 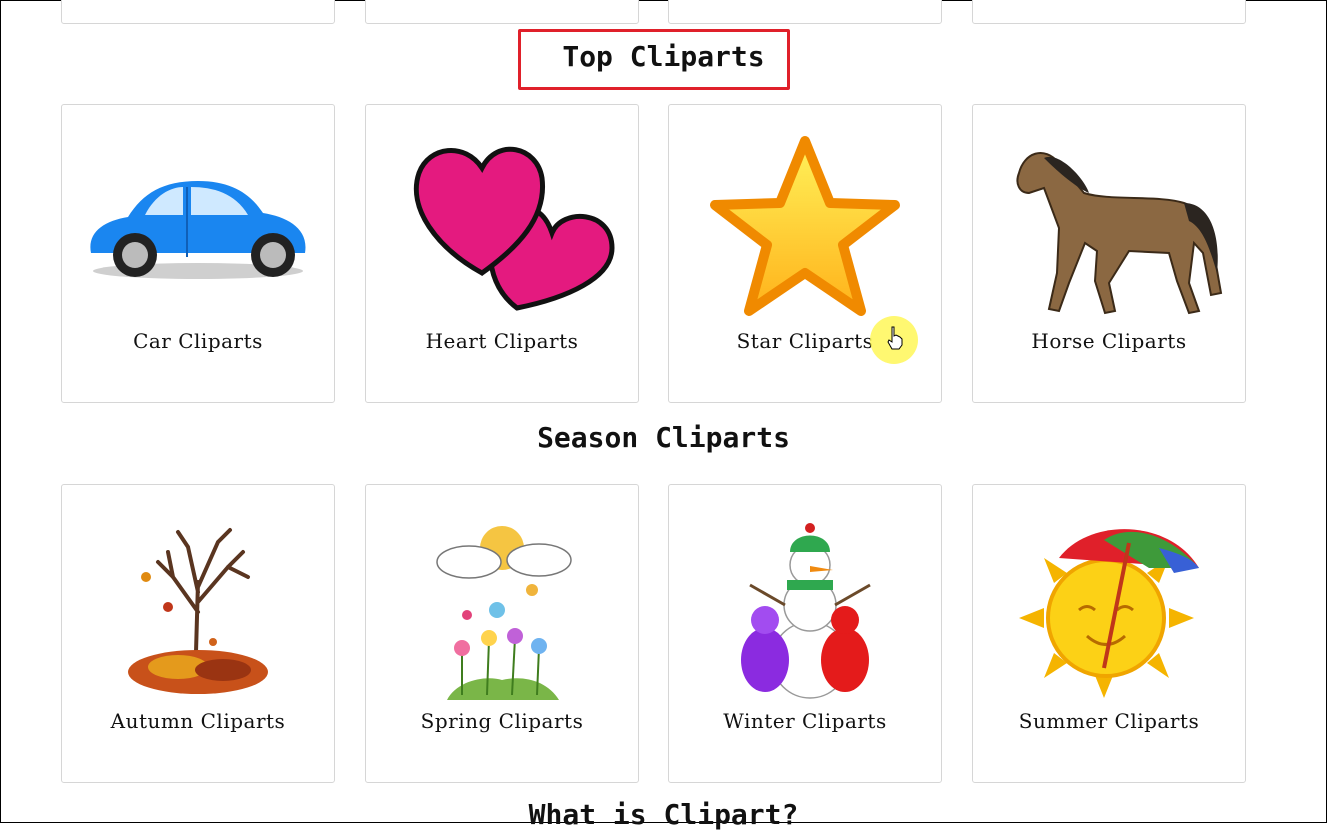 What do you see at coordinates (1109, 610) in the screenshot?
I see `sun-umbrella-icon` at bounding box center [1109, 610].